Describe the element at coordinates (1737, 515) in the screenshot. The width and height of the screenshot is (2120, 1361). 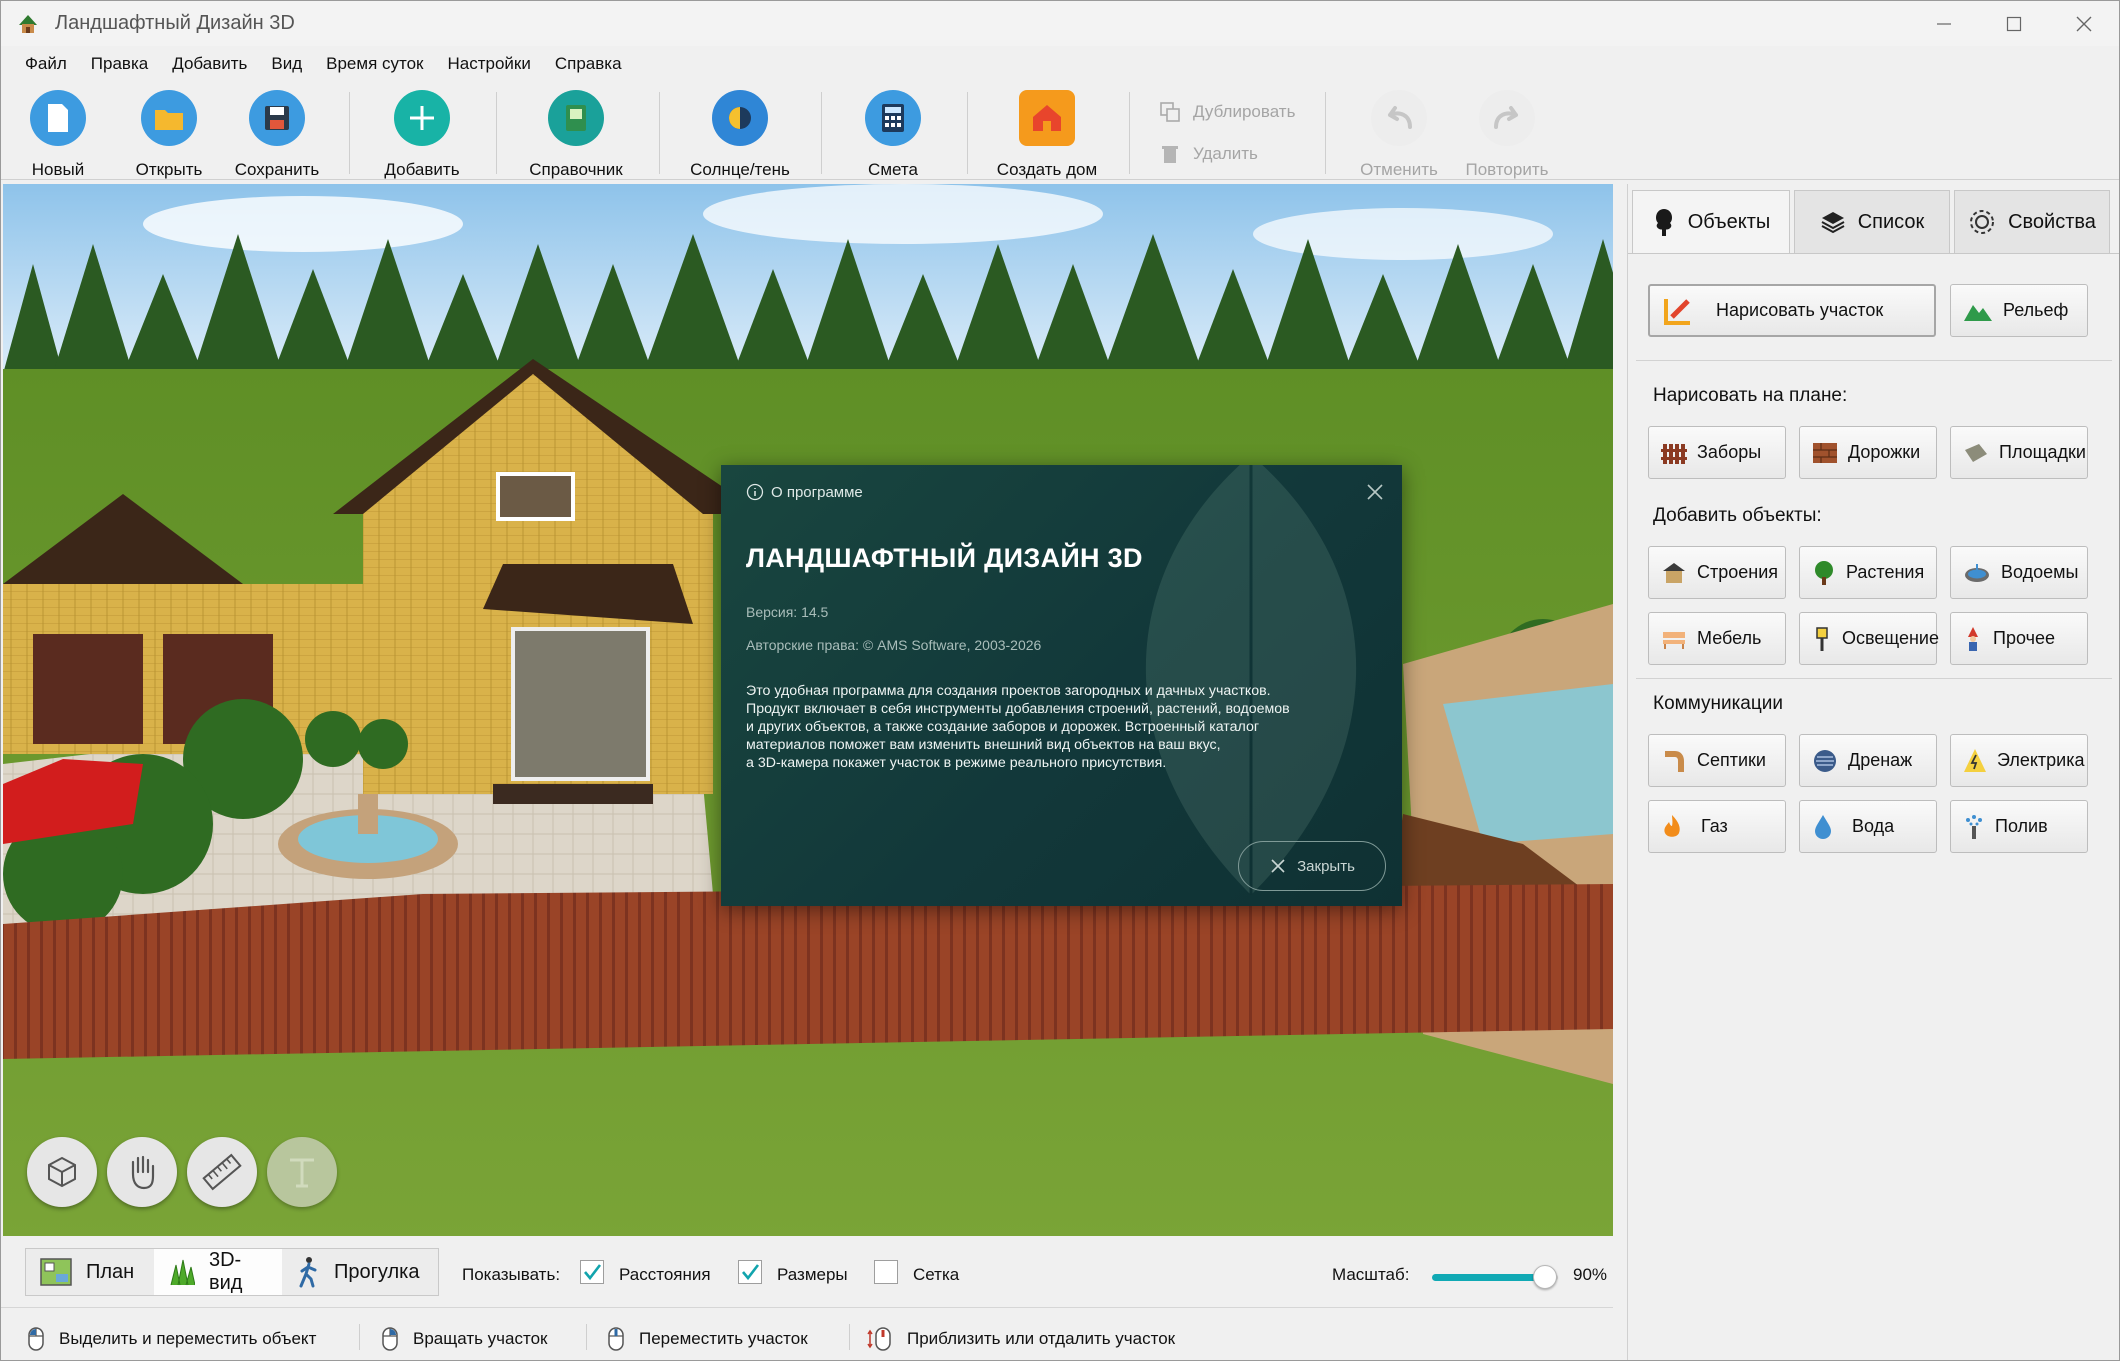
I see `add-objects-heading: Добавить объекты:` at that location.